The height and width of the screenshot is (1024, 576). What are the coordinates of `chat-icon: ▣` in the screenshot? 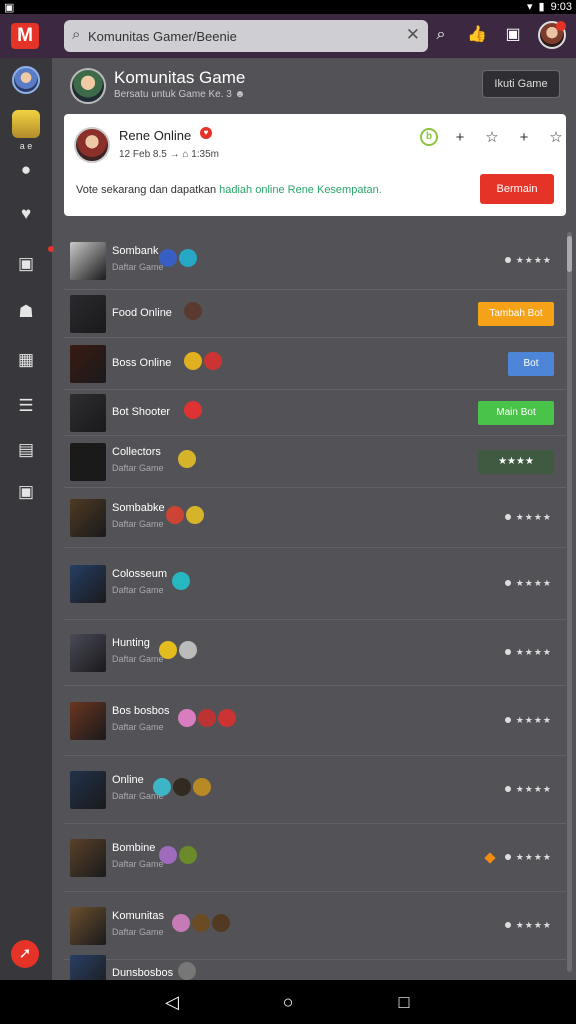 It's located at (513, 35).